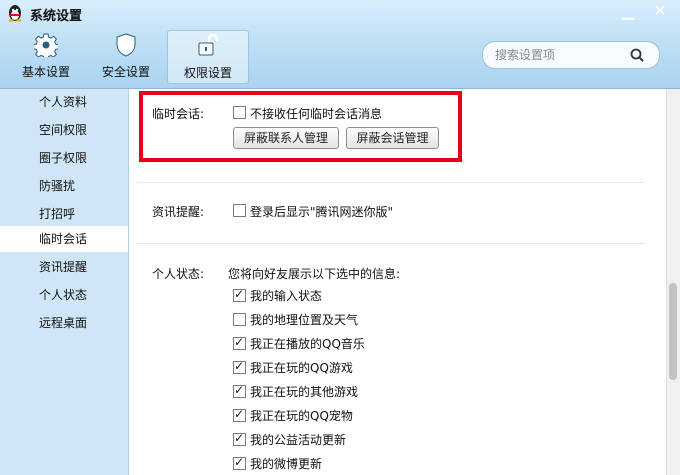  Describe the element at coordinates (673, 282) in the screenshot. I see `vertical-scrollbar` at that location.